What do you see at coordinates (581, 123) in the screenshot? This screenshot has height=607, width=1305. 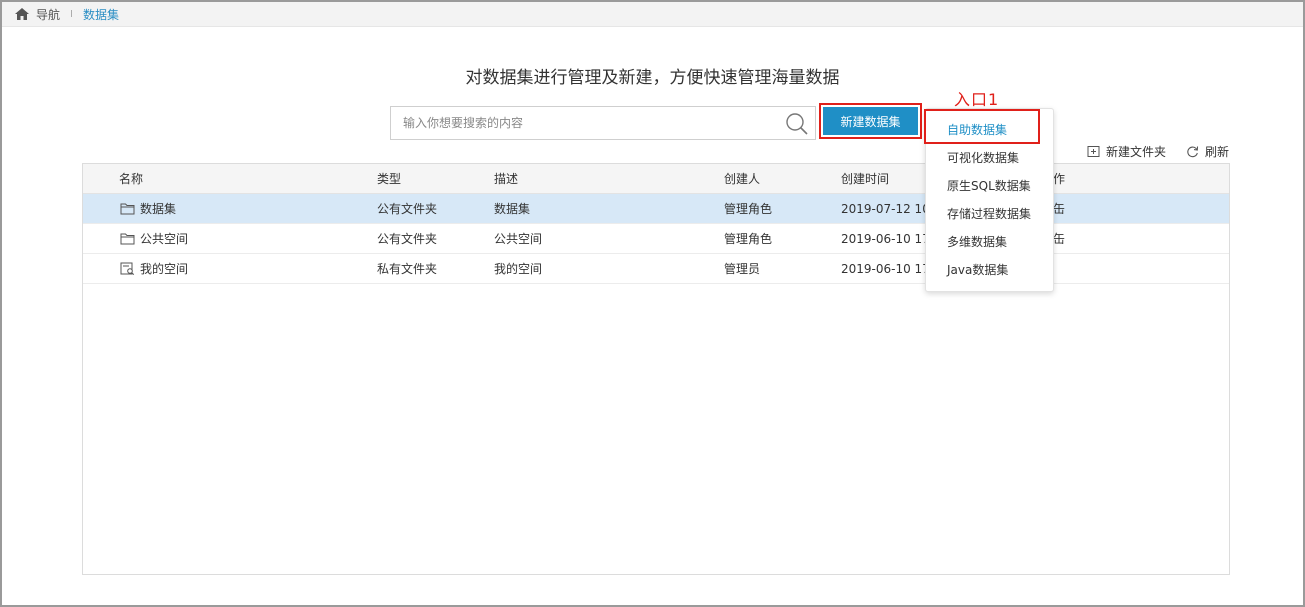 I see `search-input` at bounding box center [581, 123].